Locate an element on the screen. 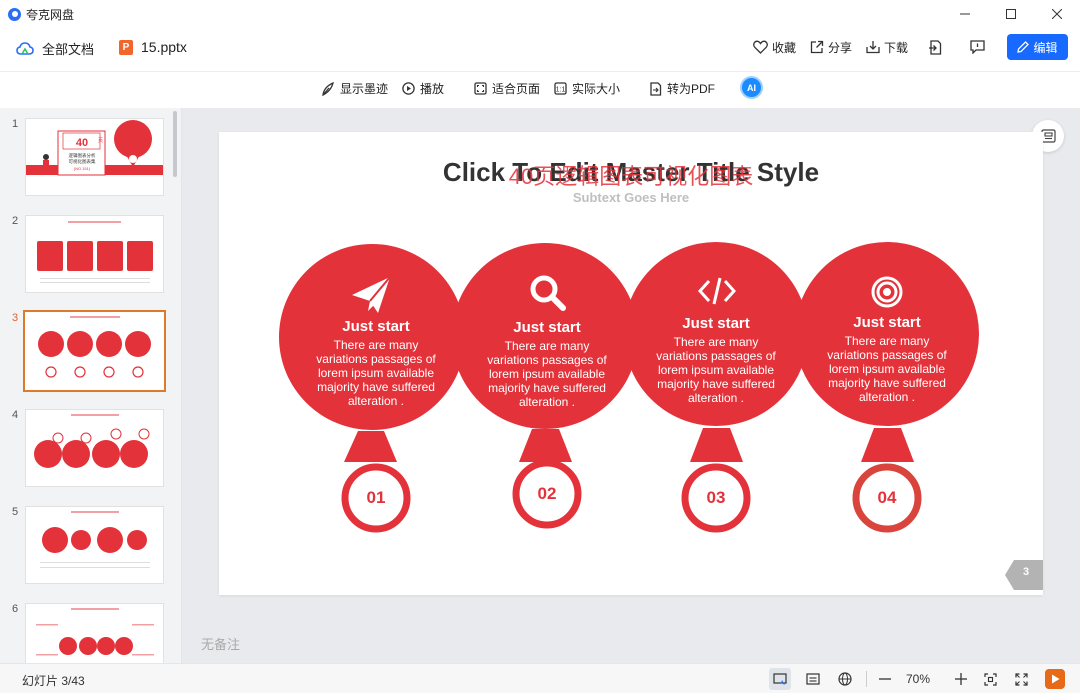 This screenshot has width=1080, height=693. download-label: 下载 is located at coordinates (895, 47).